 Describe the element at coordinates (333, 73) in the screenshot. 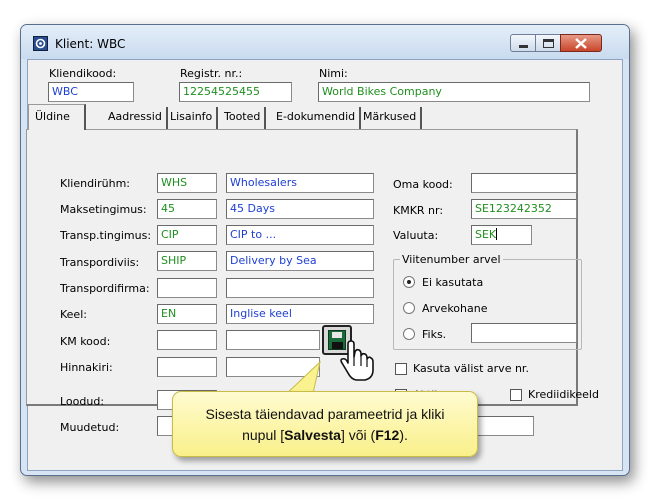

I see `nimi-label: Nimi:` at that location.